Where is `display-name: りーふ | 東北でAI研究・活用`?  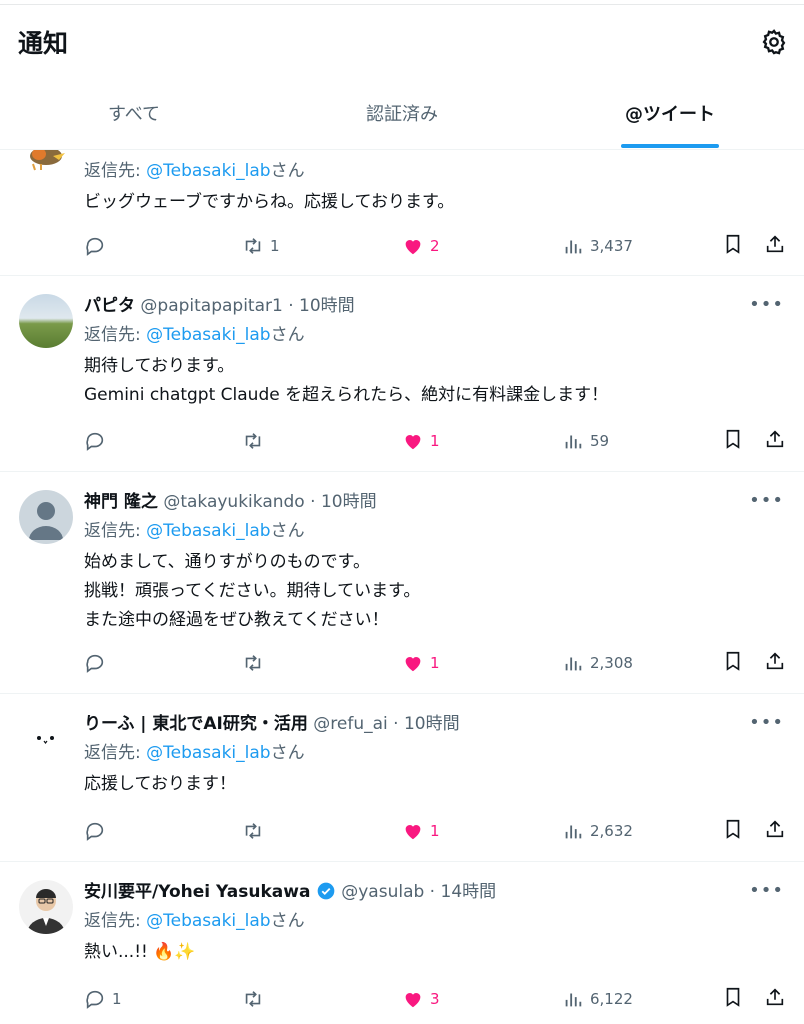
display-name: りーふ | 東北でAI研究・活用 is located at coordinates (196, 724).